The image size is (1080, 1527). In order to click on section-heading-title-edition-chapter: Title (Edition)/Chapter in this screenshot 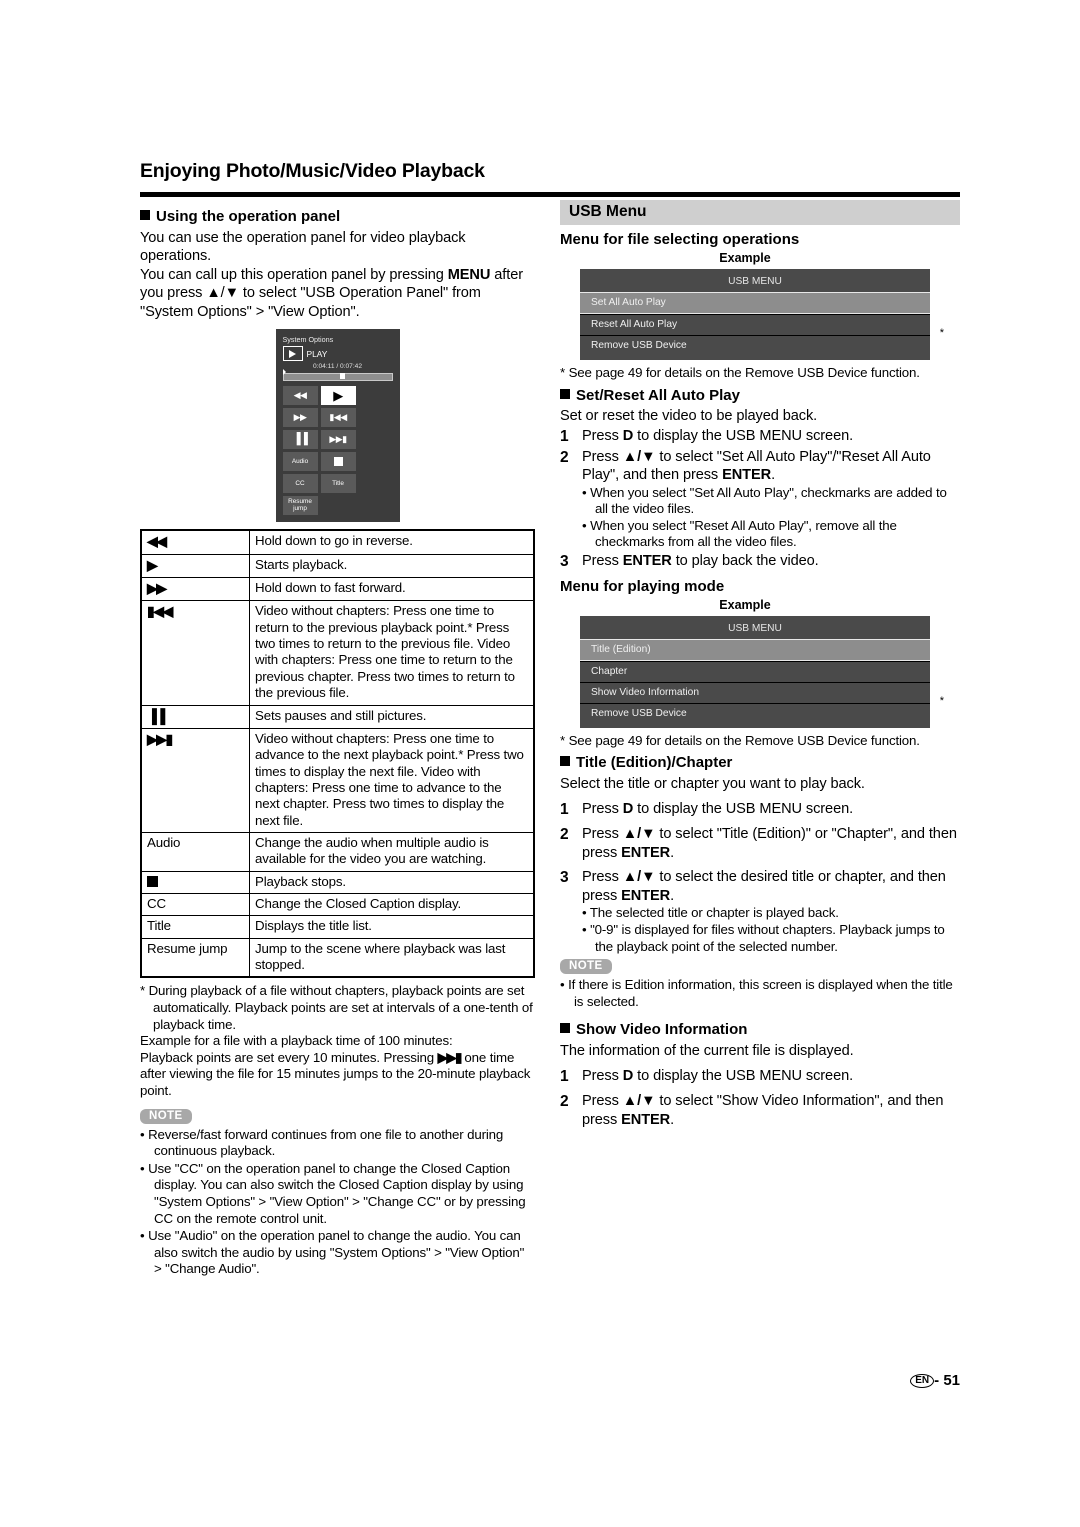, I will do `click(760, 763)`.